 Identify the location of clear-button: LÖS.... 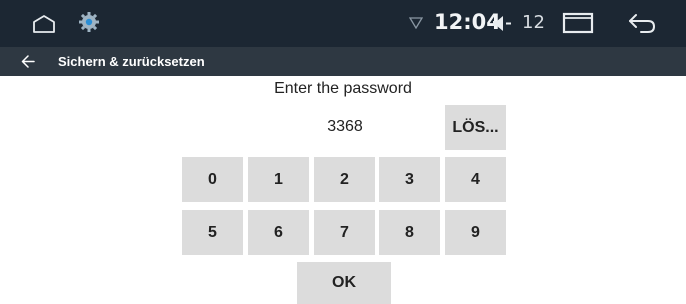
(475, 127).